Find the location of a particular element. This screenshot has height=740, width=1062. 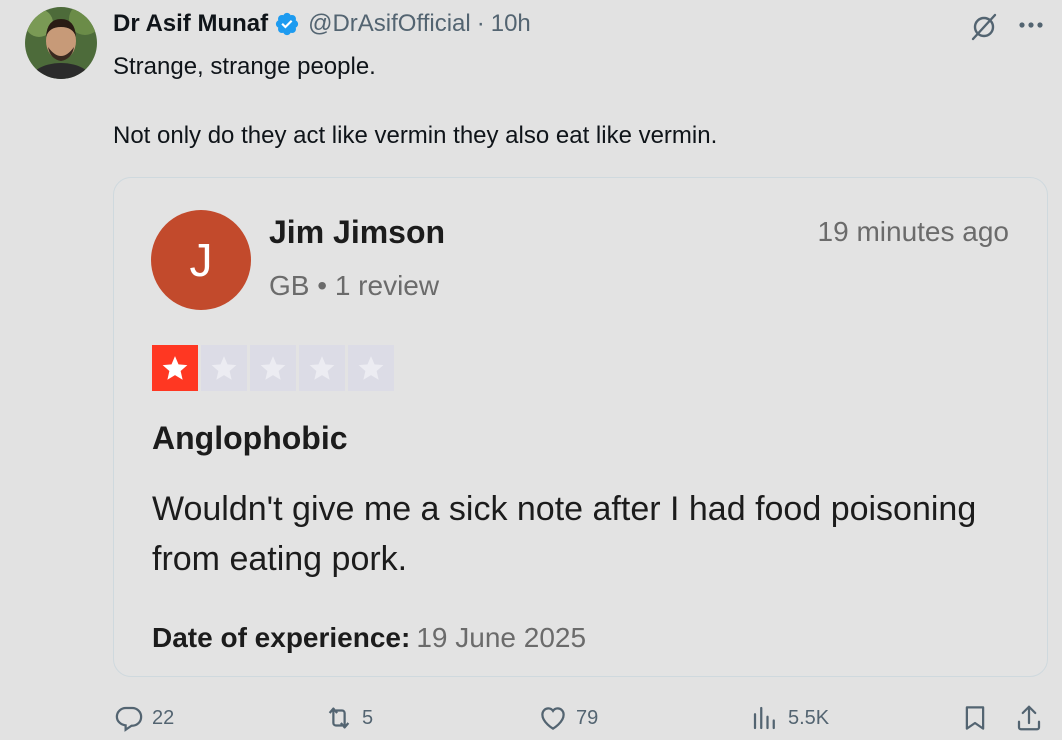

reviewer-avatar-letter: J is located at coordinates (201, 260).